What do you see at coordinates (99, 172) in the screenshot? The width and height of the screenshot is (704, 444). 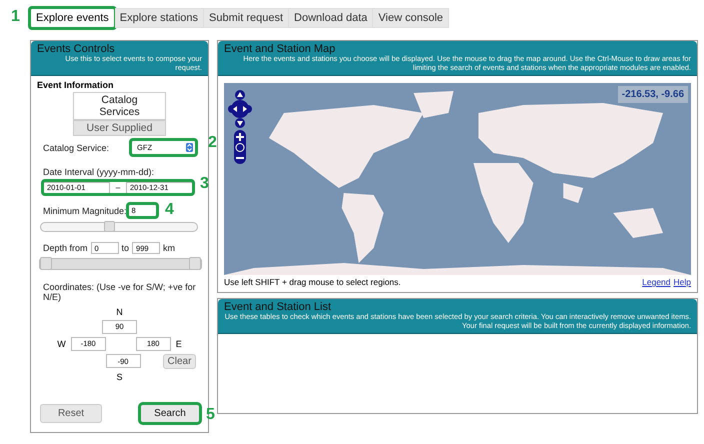 I see `field-label: Date Interval (yyyy-mm-dd):` at bounding box center [99, 172].